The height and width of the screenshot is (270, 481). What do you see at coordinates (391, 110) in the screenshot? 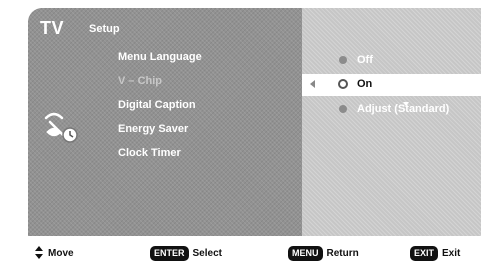
I see `option-adjust: Adjust (Standard)` at bounding box center [391, 110].